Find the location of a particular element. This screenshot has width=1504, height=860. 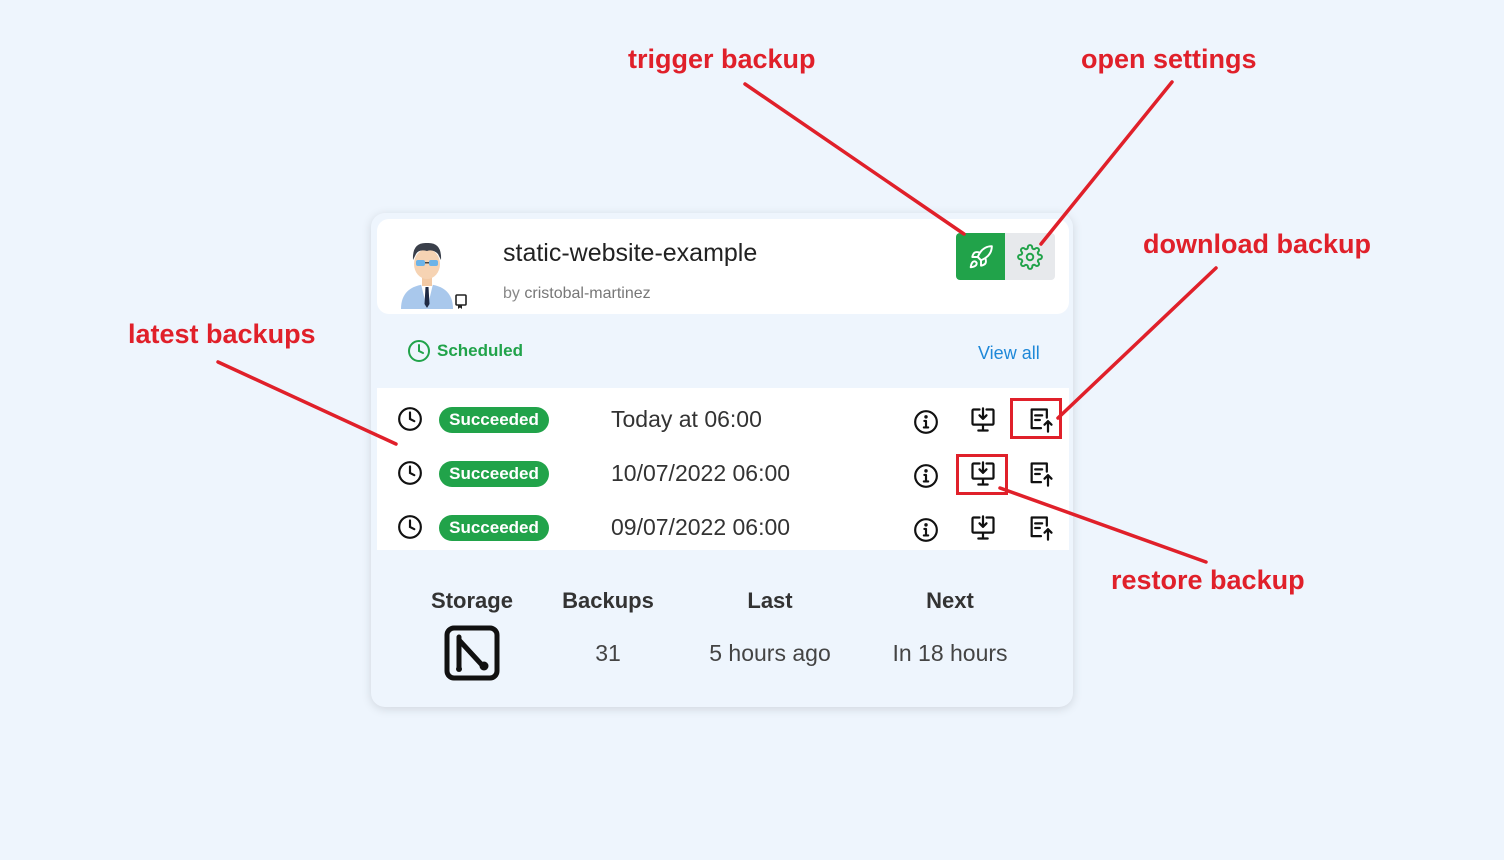

open-settings-button is located at coordinates (1030, 256).